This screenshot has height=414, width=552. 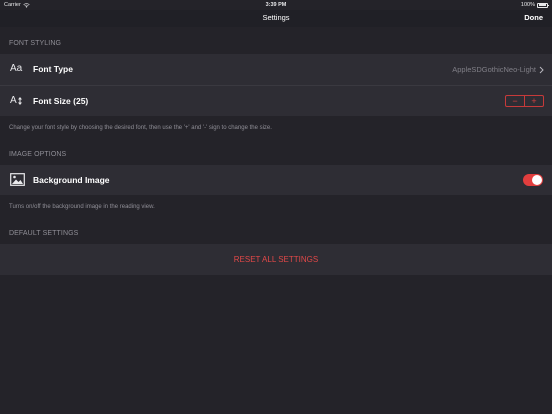 I want to click on status-time: 3:39 PM, so click(x=276, y=5).